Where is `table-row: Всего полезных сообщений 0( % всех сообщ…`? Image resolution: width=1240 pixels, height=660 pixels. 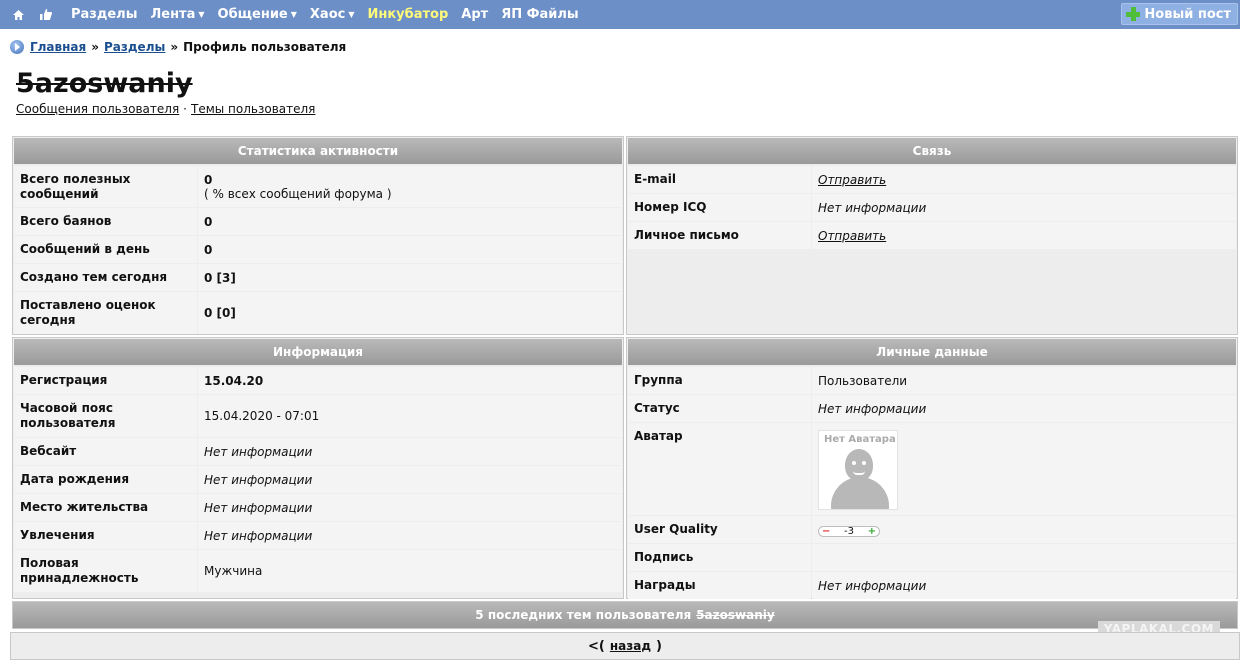 table-row: Всего полезных сообщений 0( % всех сообщ… is located at coordinates (318, 186).